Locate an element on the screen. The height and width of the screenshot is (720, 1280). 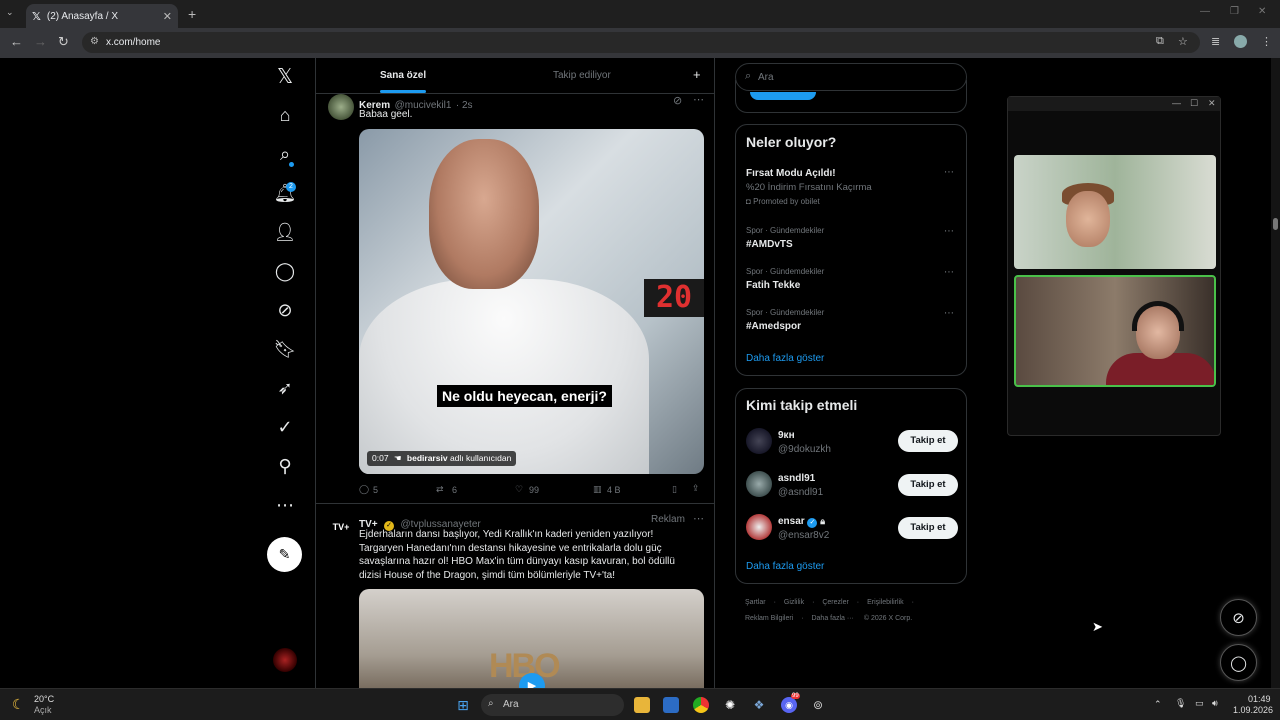
footer-ads-info-link: Reklam Bilgileri is located at coordinates (769, 618).